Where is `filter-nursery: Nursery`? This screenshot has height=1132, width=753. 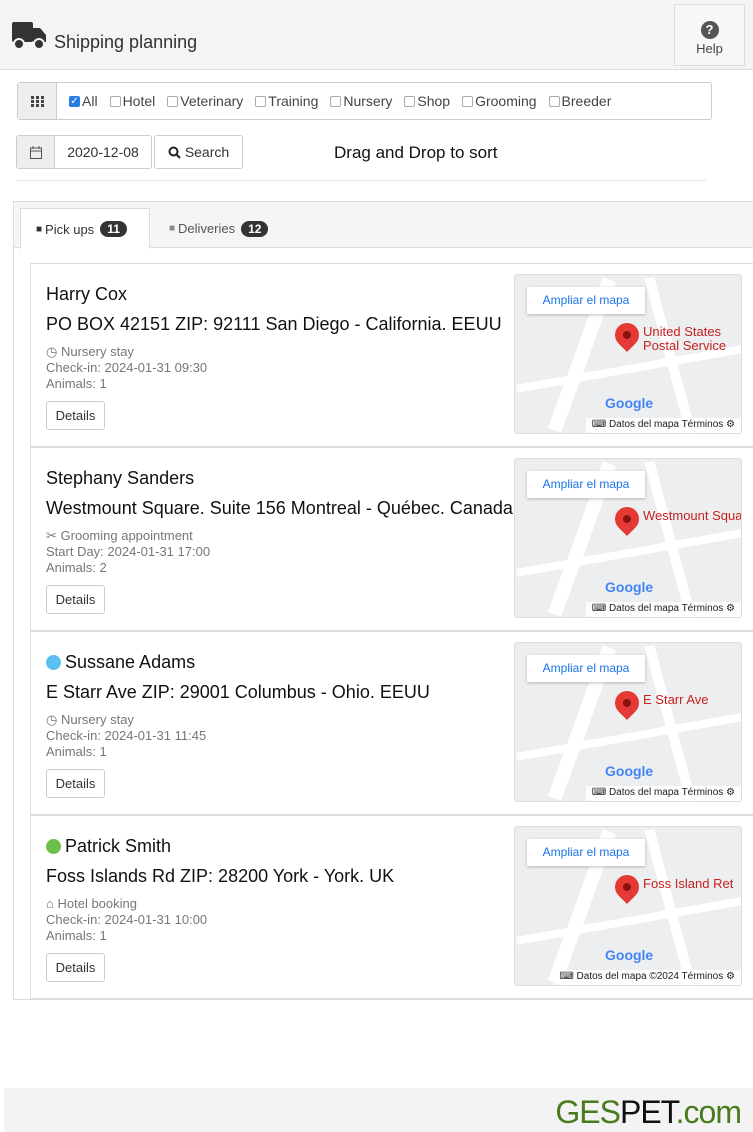 filter-nursery: Nursery is located at coordinates (361, 101).